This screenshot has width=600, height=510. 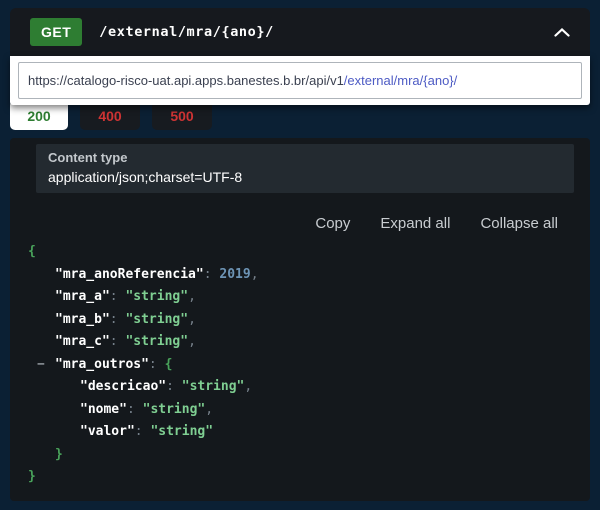 What do you see at coordinates (82, 341) in the screenshot?
I see `code-token-key: "mra_c"` at bounding box center [82, 341].